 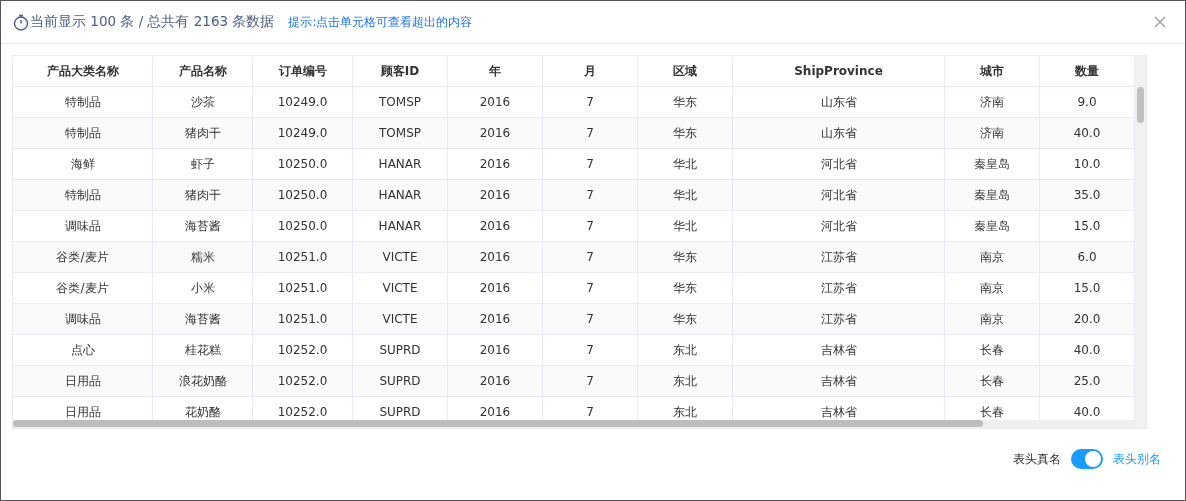 What do you see at coordinates (685, 195) in the screenshot?
I see `table-cell: 华北` at bounding box center [685, 195].